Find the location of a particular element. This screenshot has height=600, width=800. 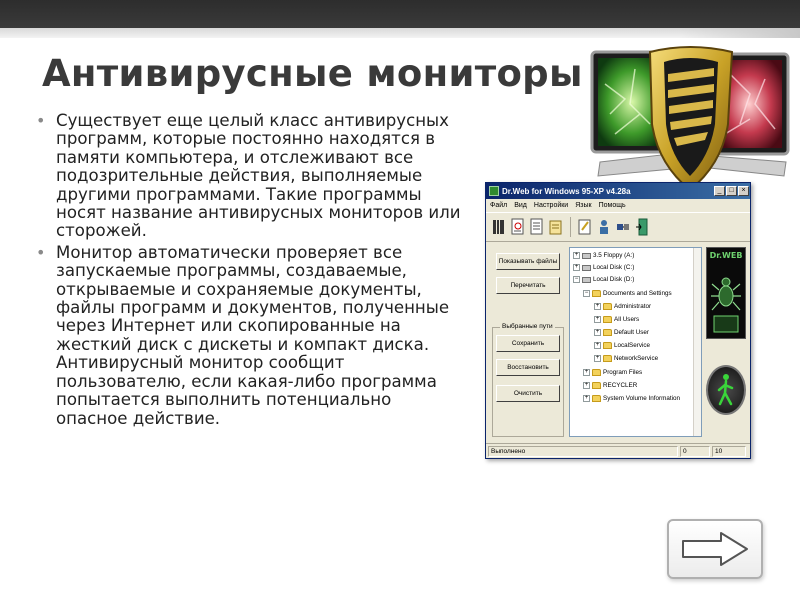

network-icon is located at coordinates (623, 227).